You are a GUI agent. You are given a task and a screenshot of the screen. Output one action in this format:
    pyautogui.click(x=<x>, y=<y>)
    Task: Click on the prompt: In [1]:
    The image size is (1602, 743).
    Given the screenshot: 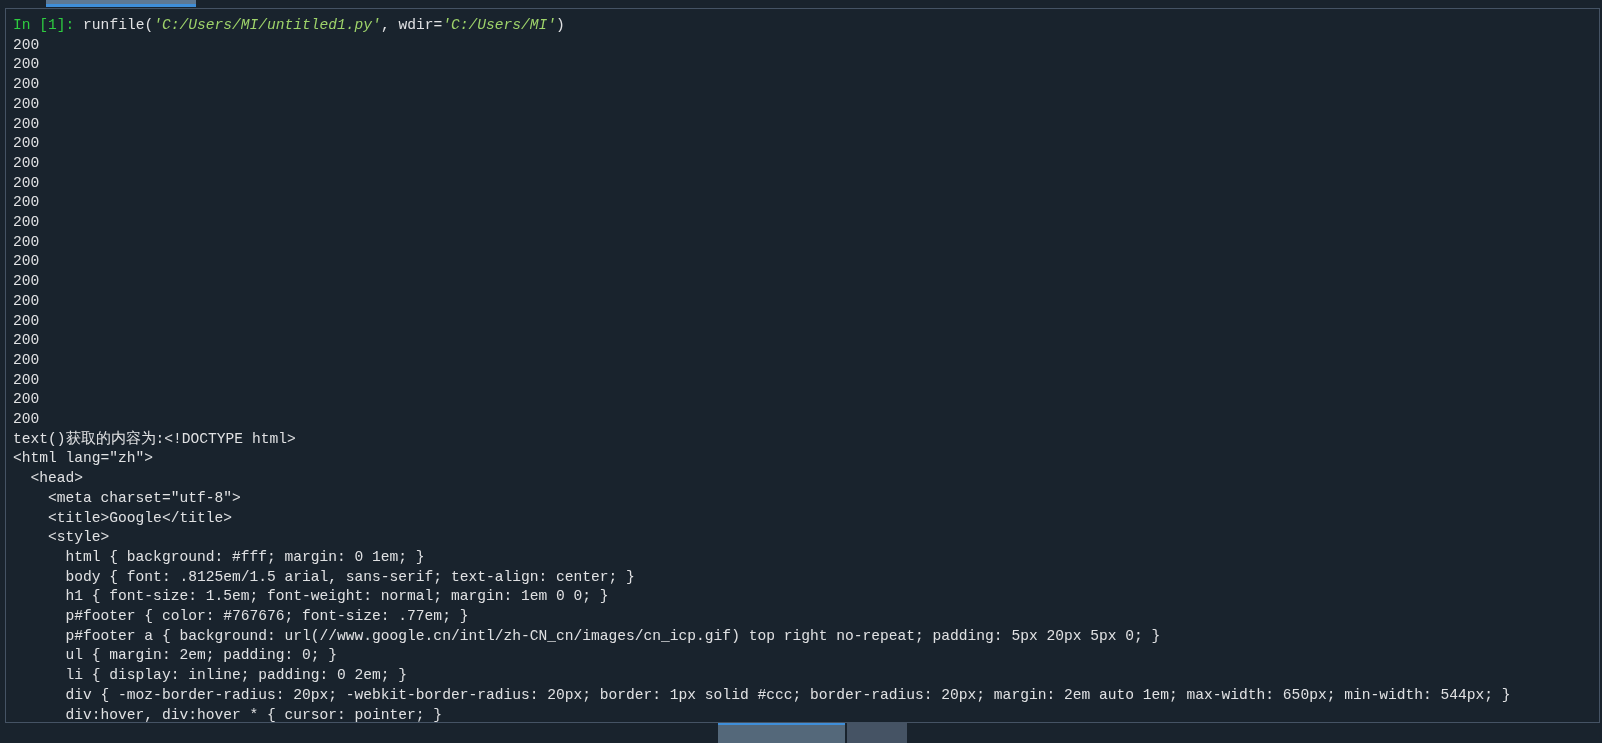 What is the action you would take?
    pyautogui.click(x=44, y=25)
    